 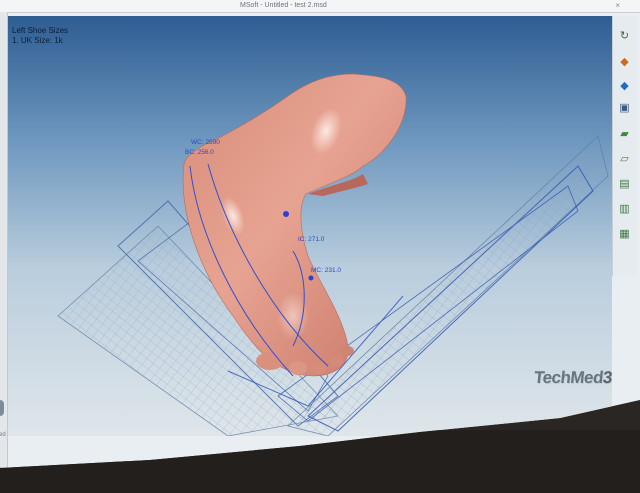 I want to click on measurement-label-wc: WC: 2590, so click(x=205, y=142).